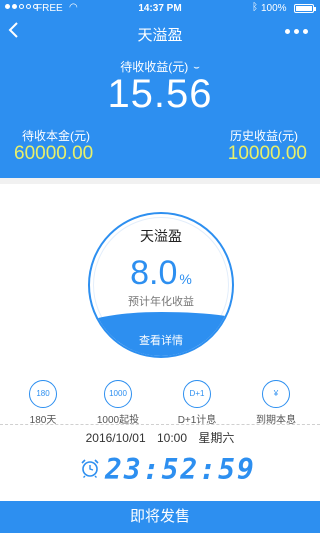  I want to click on more-button, so click(296, 29).